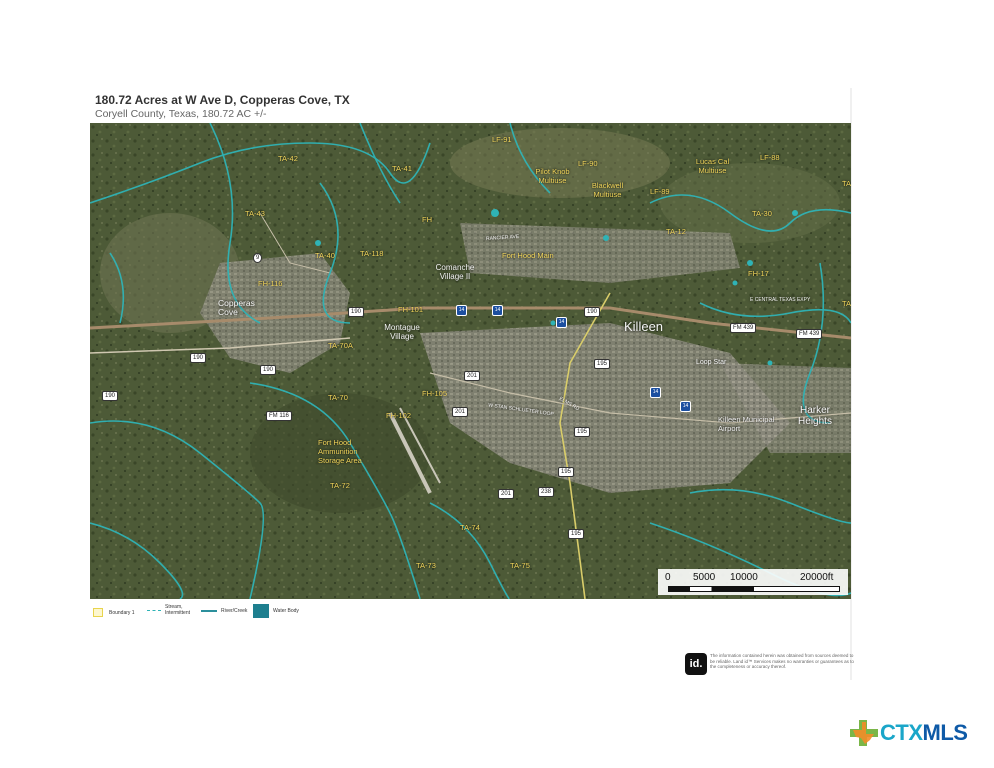 This screenshot has width=994, height=768. What do you see at coordinates (743, 328) in the screenshot?
I see `shield-fm439: FM 439` at bounding box center [743, 328].